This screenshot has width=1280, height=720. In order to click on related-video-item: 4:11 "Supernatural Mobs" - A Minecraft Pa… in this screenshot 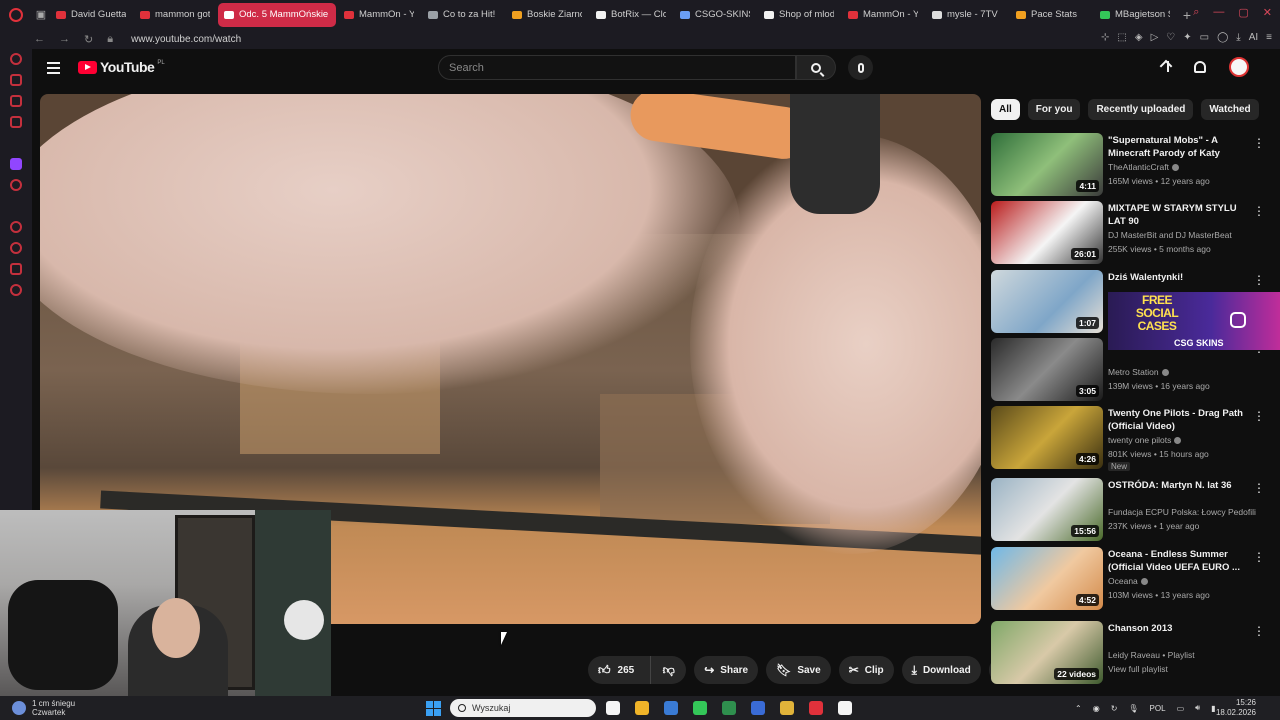, I will do `click(1128, 164)`.